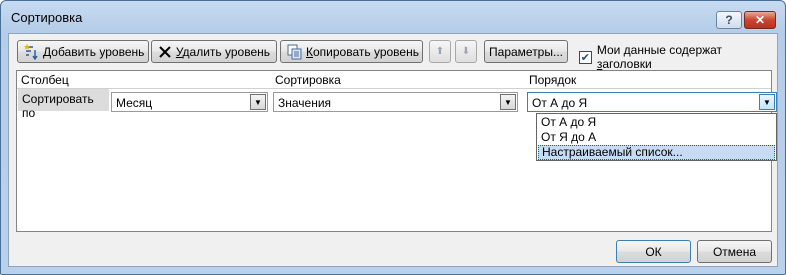  I want to click on headers-checkbox-label: Мои данные содержат заголовки, so click(687, 57).